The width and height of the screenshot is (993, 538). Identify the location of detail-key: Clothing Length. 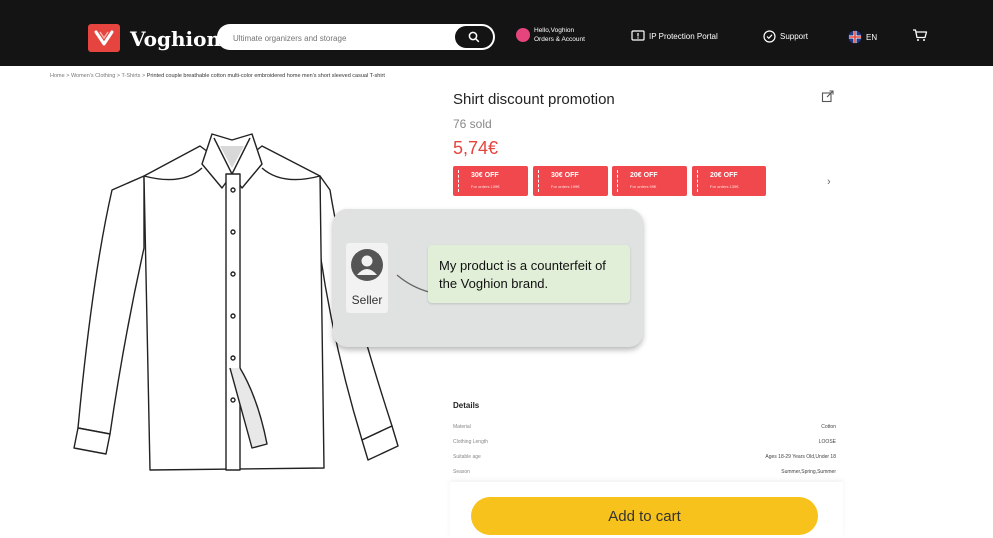
(471, 442).